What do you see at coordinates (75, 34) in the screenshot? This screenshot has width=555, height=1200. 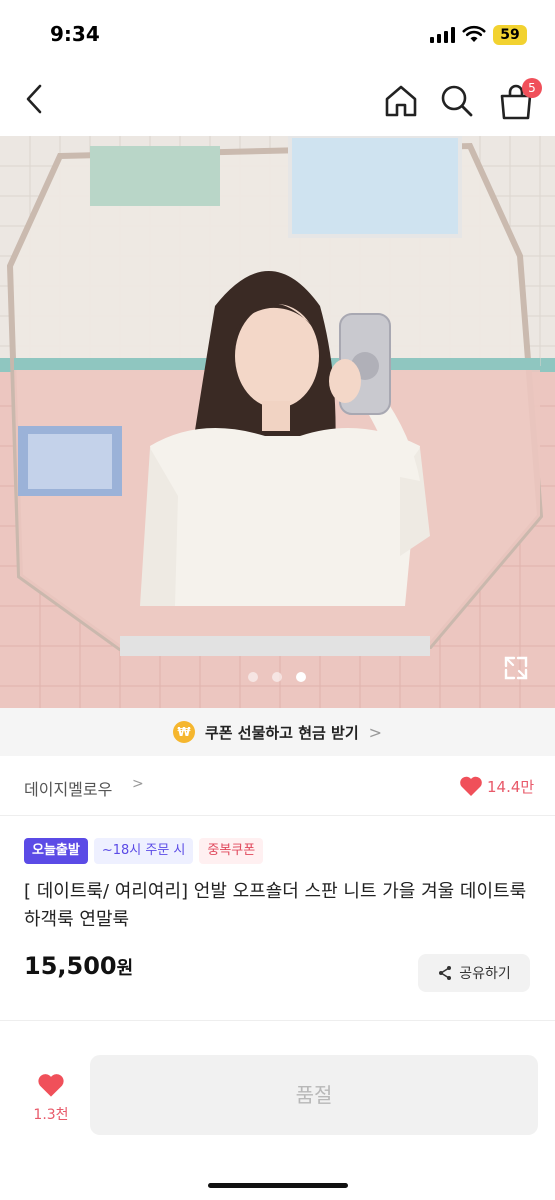 I see `status-time: 9:34` at bounding box center [75, 34].